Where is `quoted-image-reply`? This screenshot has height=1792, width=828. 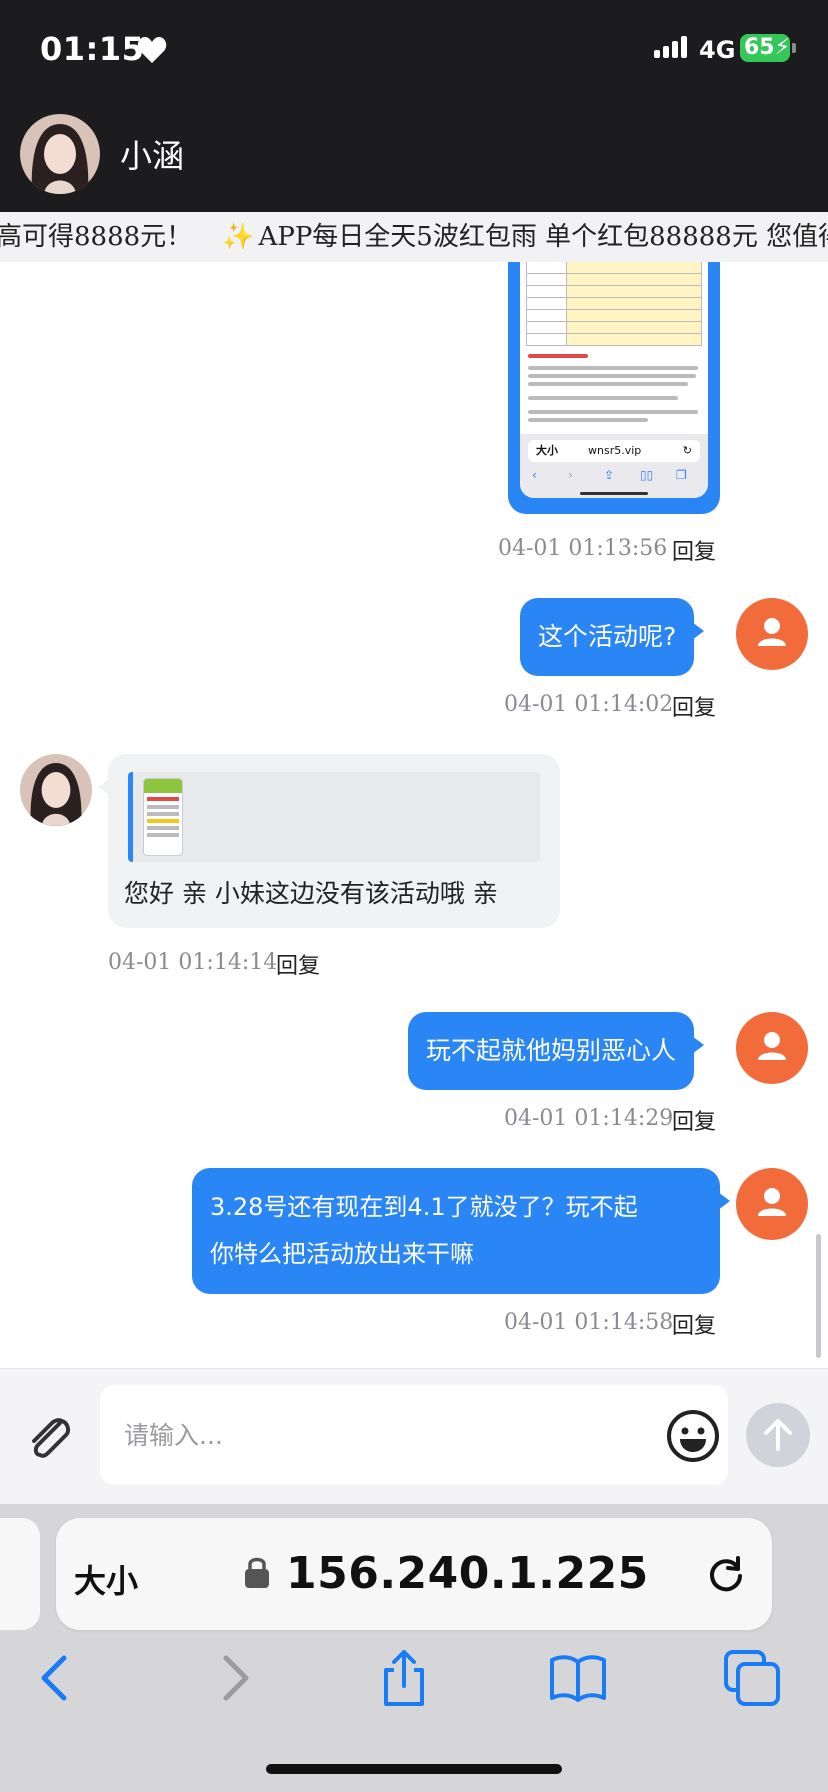 quoted-image-reply is located at coordinates (334, 817).